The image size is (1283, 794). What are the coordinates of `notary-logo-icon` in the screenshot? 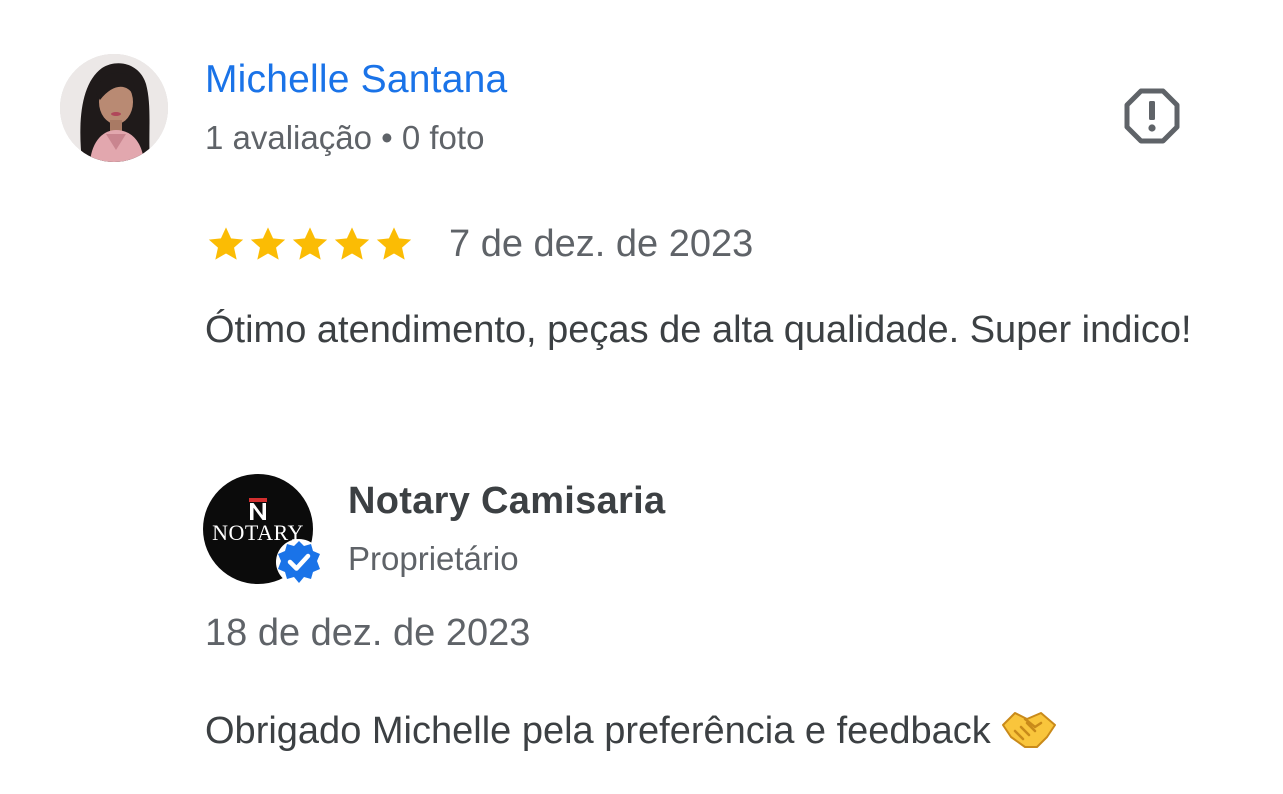 It's located at (258, 509).